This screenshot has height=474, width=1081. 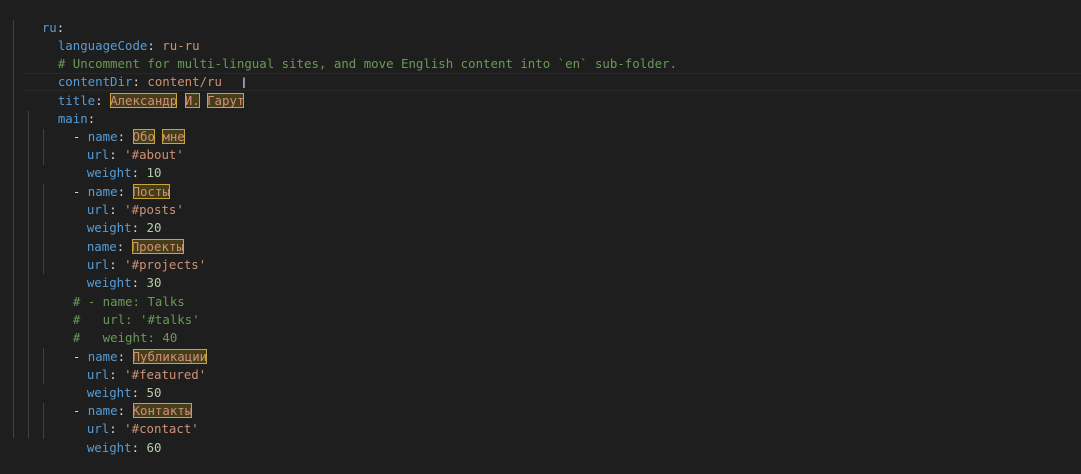 I want to click on code-line: - name: Контакты, so click(x=118, y=401).